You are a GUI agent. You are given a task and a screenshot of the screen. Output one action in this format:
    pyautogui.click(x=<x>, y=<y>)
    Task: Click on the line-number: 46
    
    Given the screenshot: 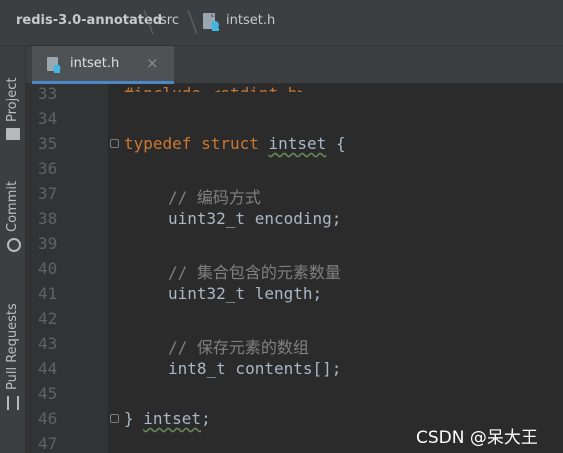 What is the action you would take?
    pyautogui.click(x=48, y=418)
    